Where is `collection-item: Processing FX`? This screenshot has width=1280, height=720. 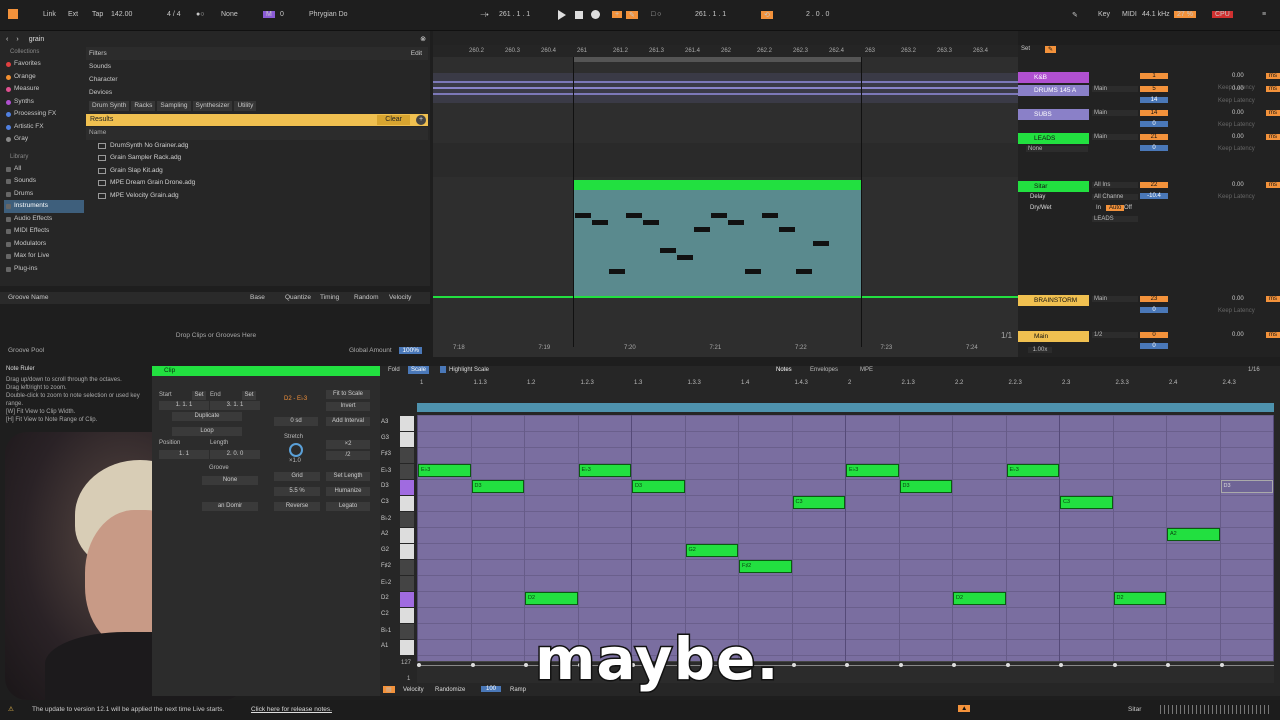 collection-item: Processing FX is located at coordinates (44, 114).